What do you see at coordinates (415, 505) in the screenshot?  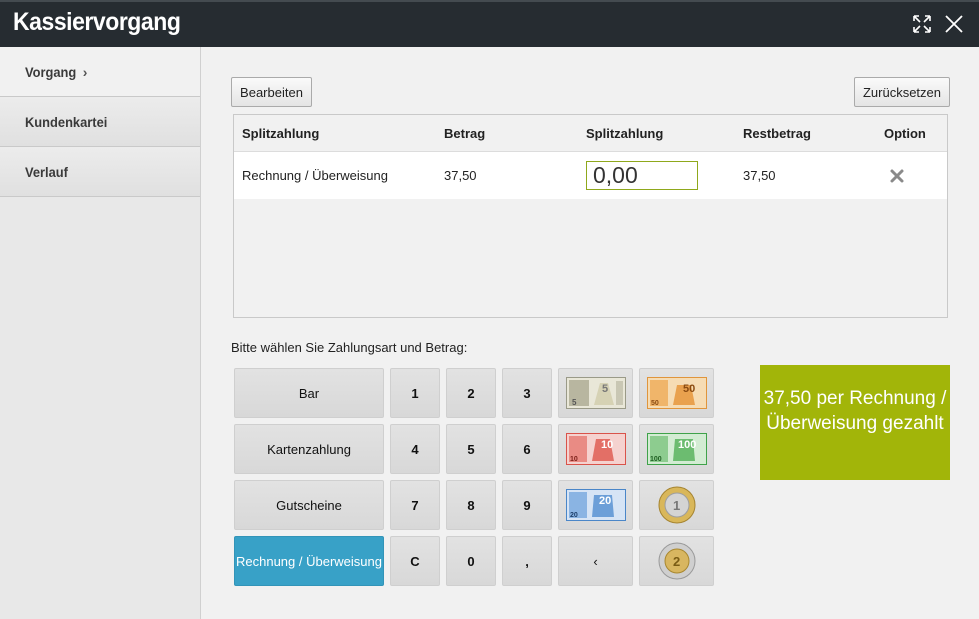 I see `key-7: 7` at bounding box center [415, 505].